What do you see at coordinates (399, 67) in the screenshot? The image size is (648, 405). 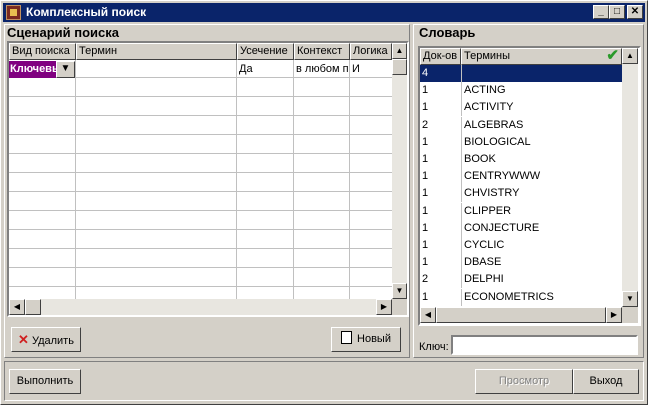 I see `scroll-thumb` at bounding box center [399, 67].